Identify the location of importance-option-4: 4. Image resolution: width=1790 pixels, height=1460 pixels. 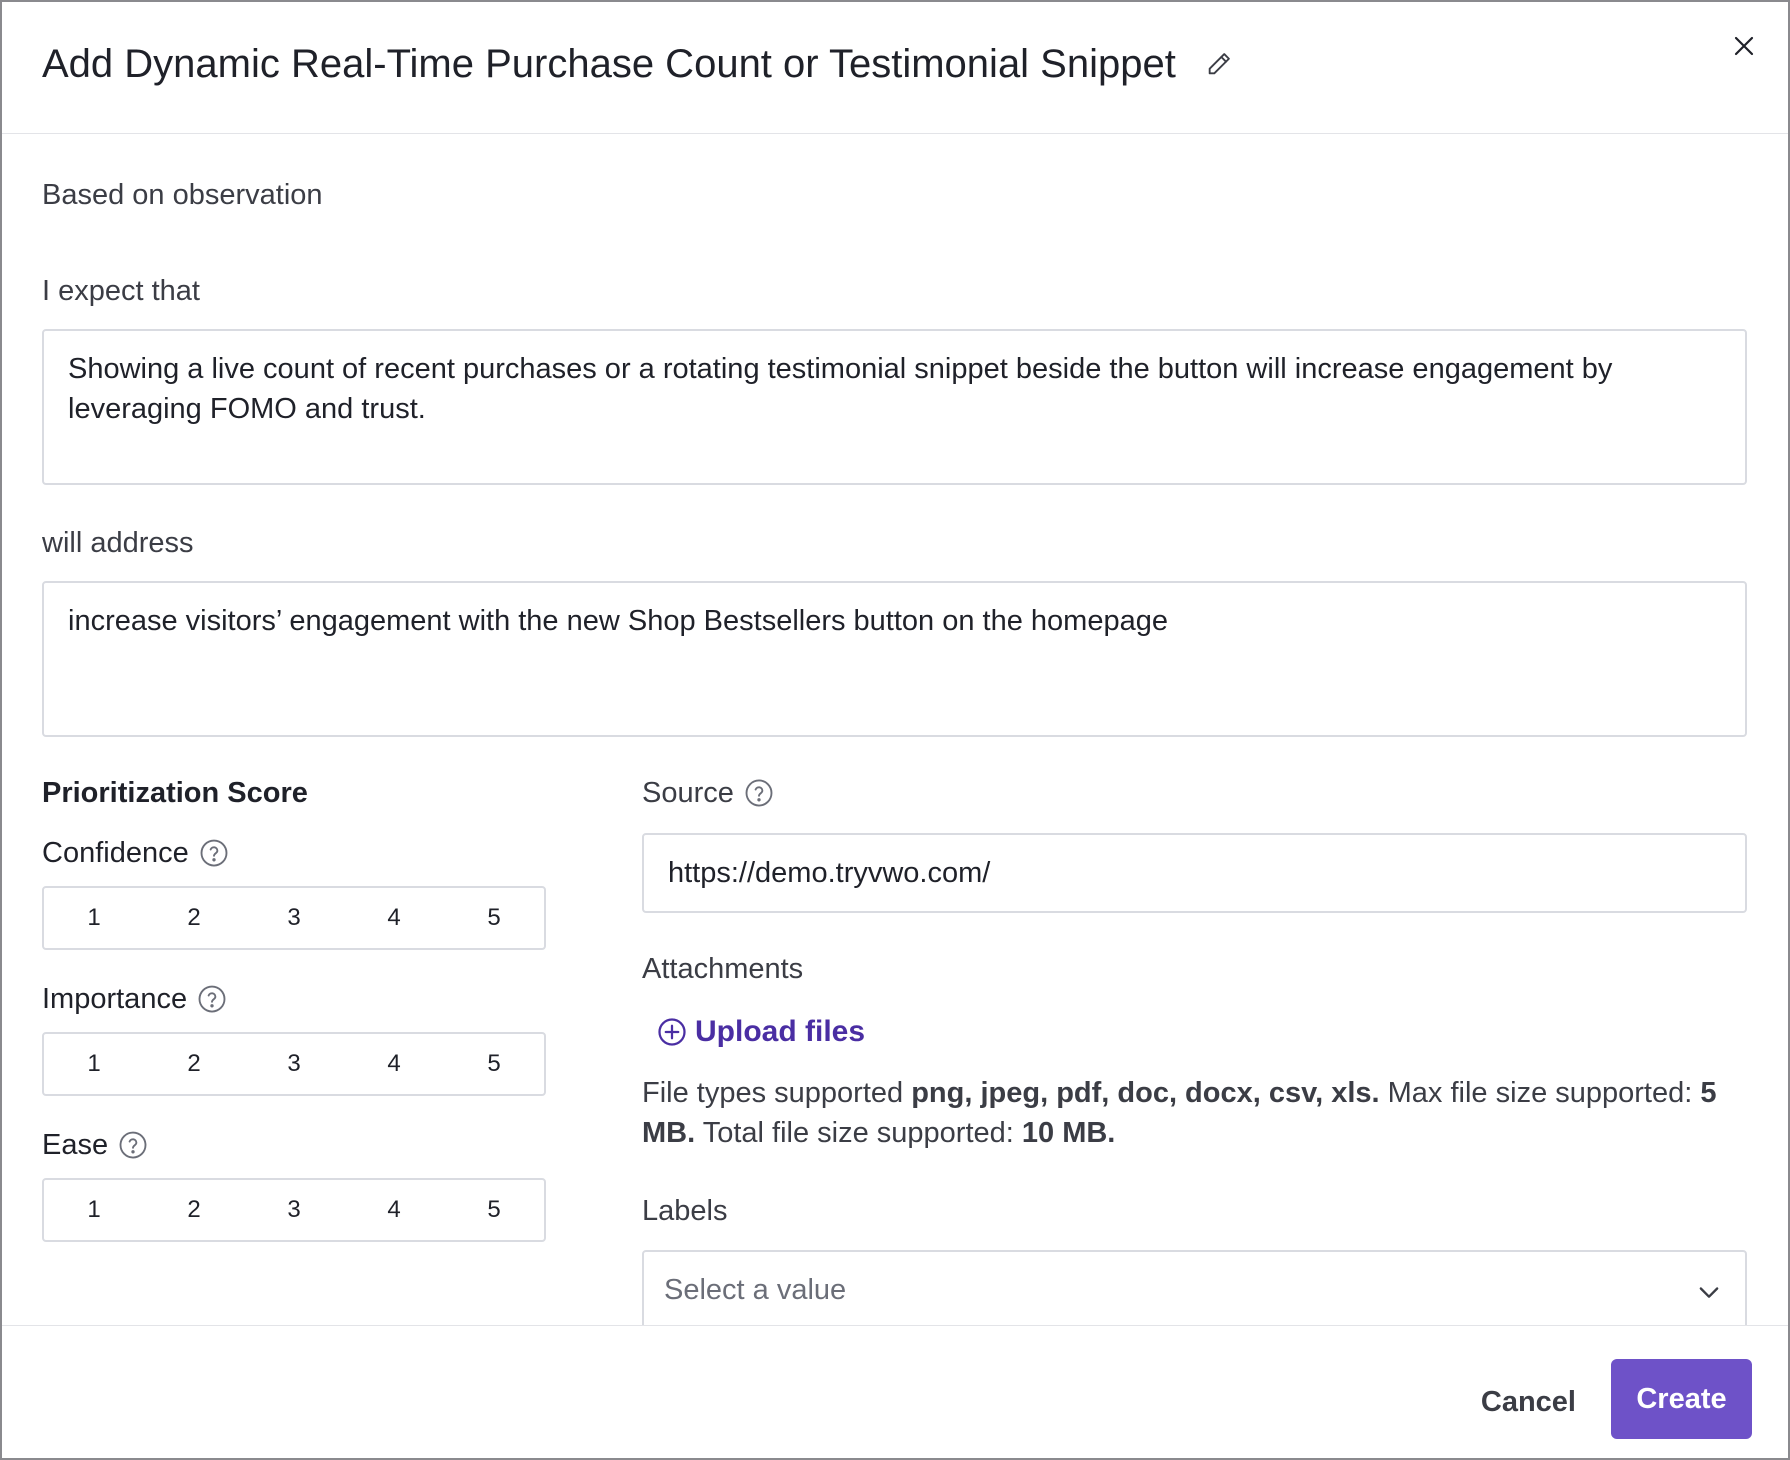
(394, 1064).